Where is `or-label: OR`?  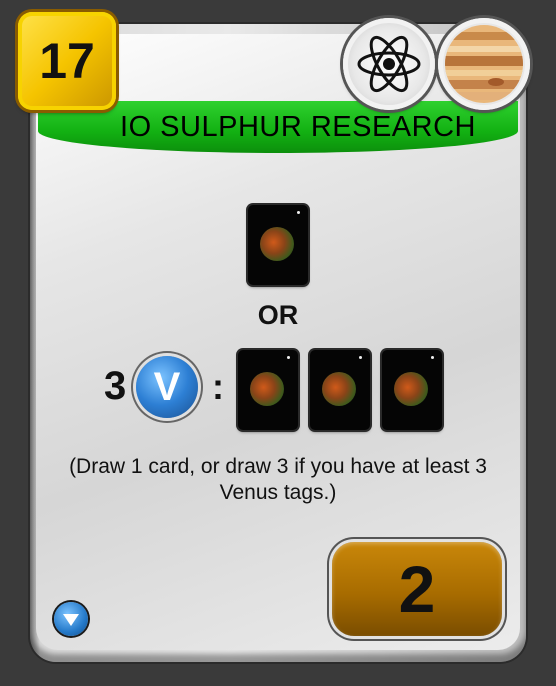 or-label: OR is located at coordinates (278, 315).